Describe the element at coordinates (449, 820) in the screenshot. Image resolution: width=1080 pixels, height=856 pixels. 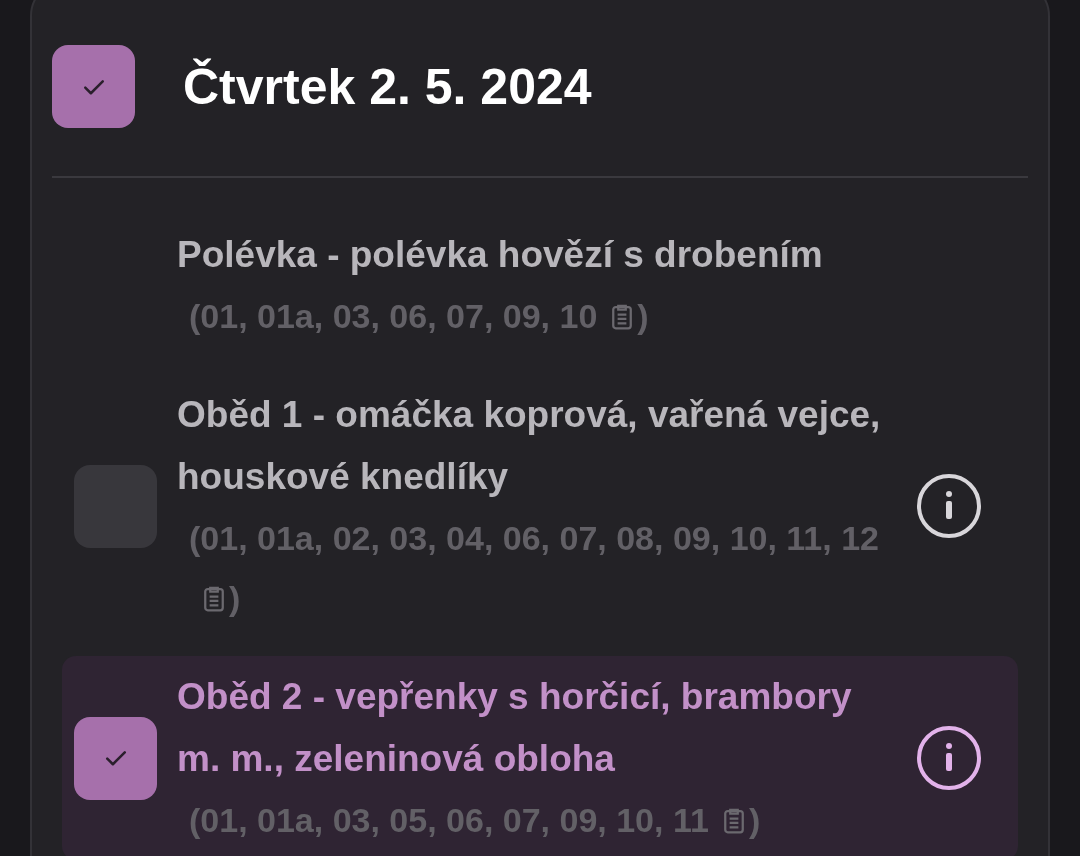
I see `allergen-list: (01, 01a, 03, 05, 06, 07, 09, 10, 11` at that location.